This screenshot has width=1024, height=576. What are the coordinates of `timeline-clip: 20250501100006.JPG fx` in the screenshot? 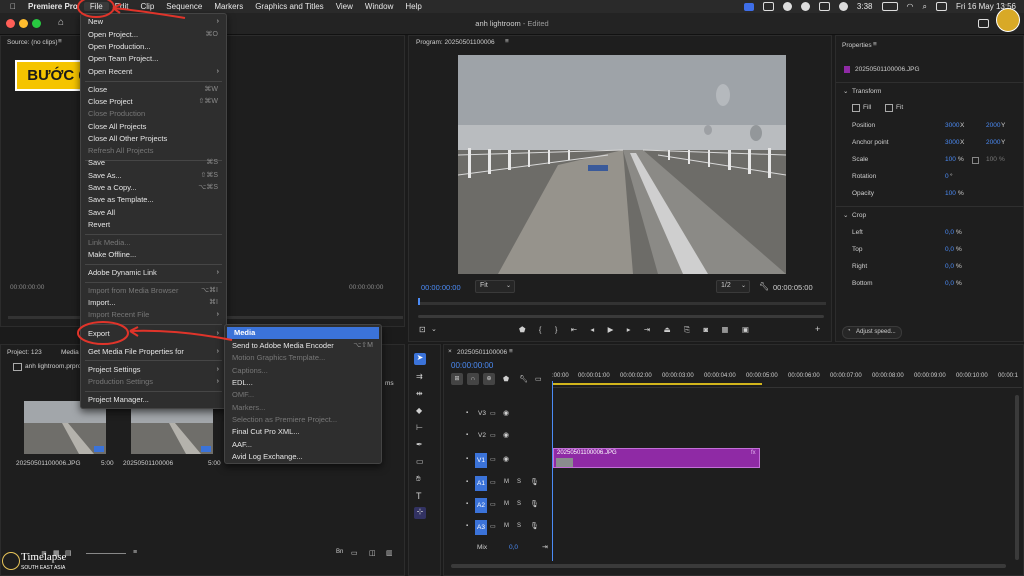 It's located at (656, 458).